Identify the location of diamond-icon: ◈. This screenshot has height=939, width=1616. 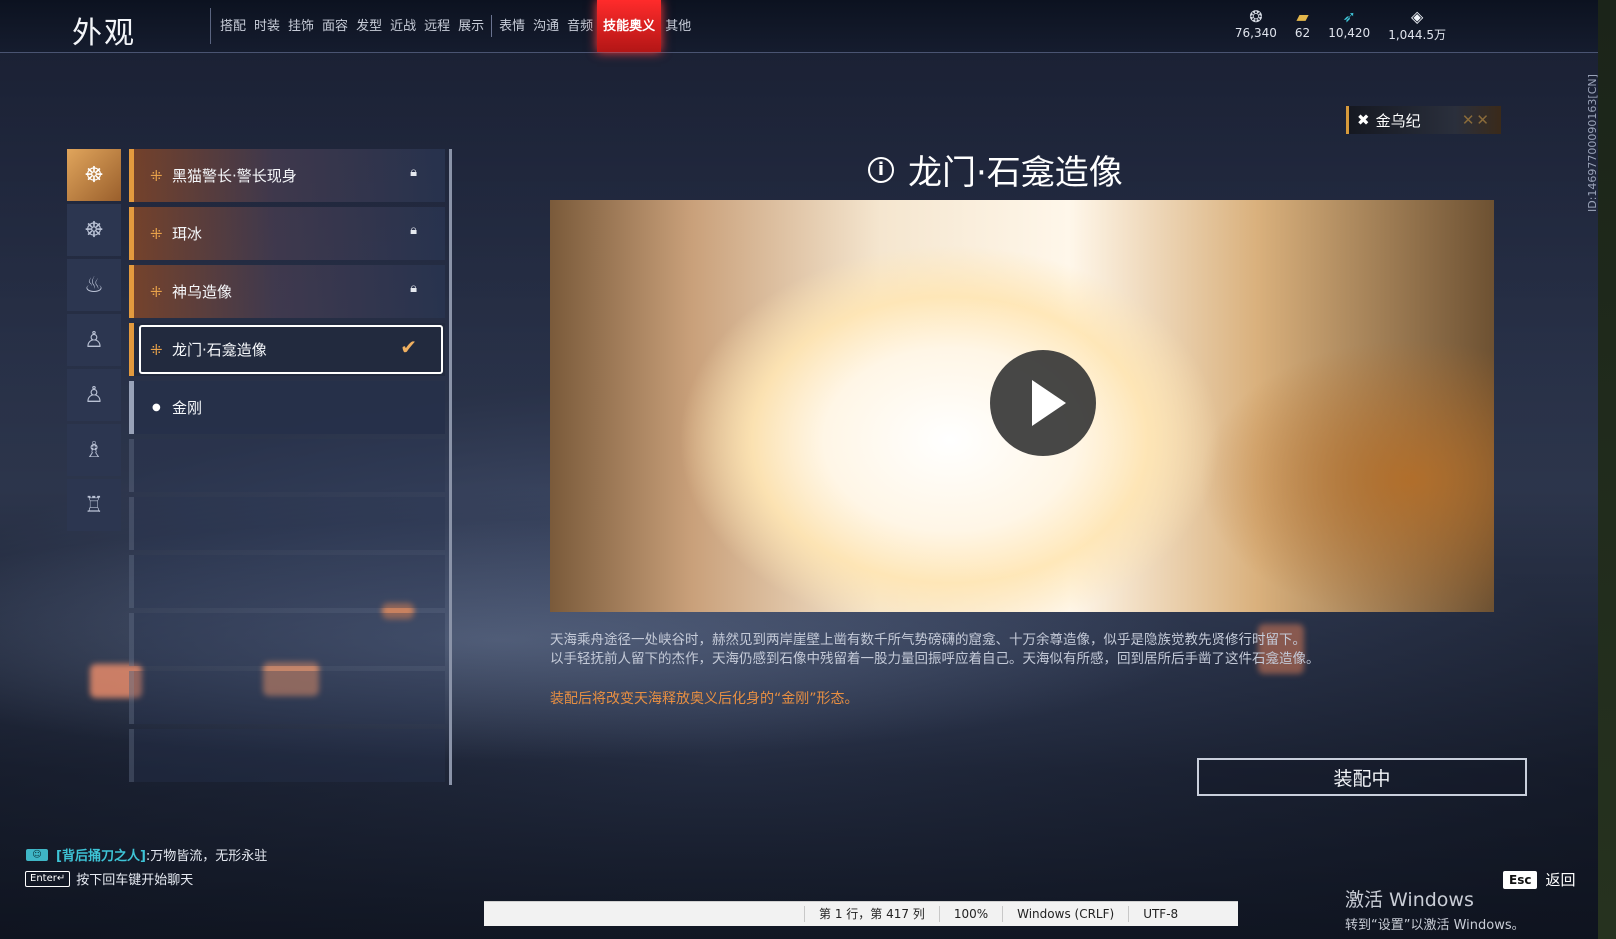
(1417, 16).